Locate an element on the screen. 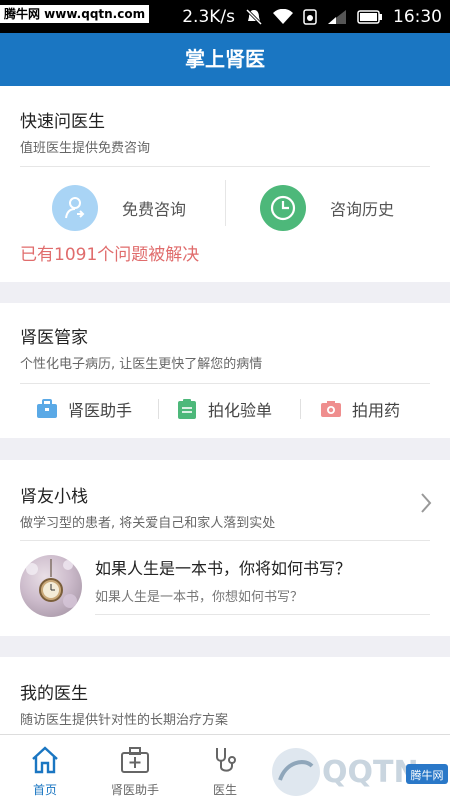 Image resolution: width=450 pixels, height=800 pixels. my-doctor-title: 我的医生 is located at coordinates (54, 694).